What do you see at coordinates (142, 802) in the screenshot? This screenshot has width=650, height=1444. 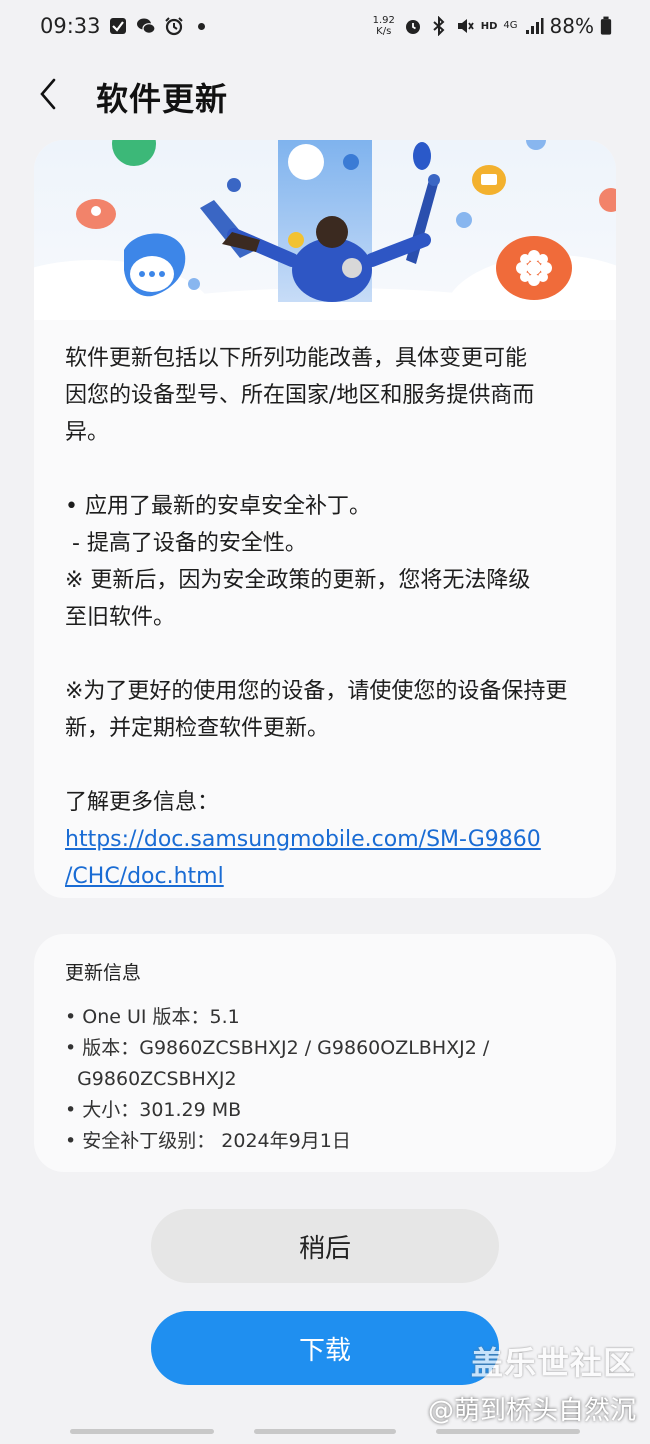 I see `more-info-label: 了解更多信息：` at bounding box center [142, 802].